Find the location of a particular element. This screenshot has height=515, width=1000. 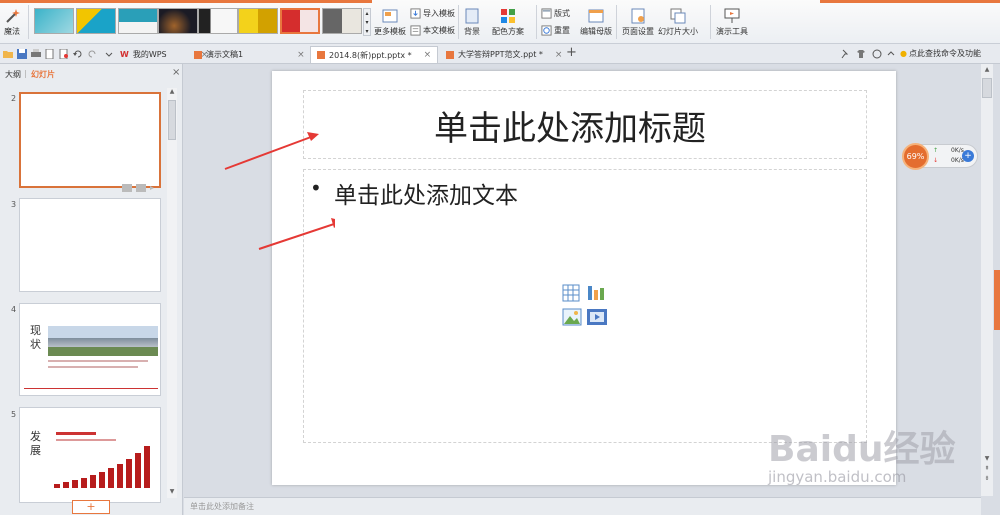

network-speed-widget: 69% ↑ 0K/s ↓ 0K/s + is located at coordinates (940, 156).